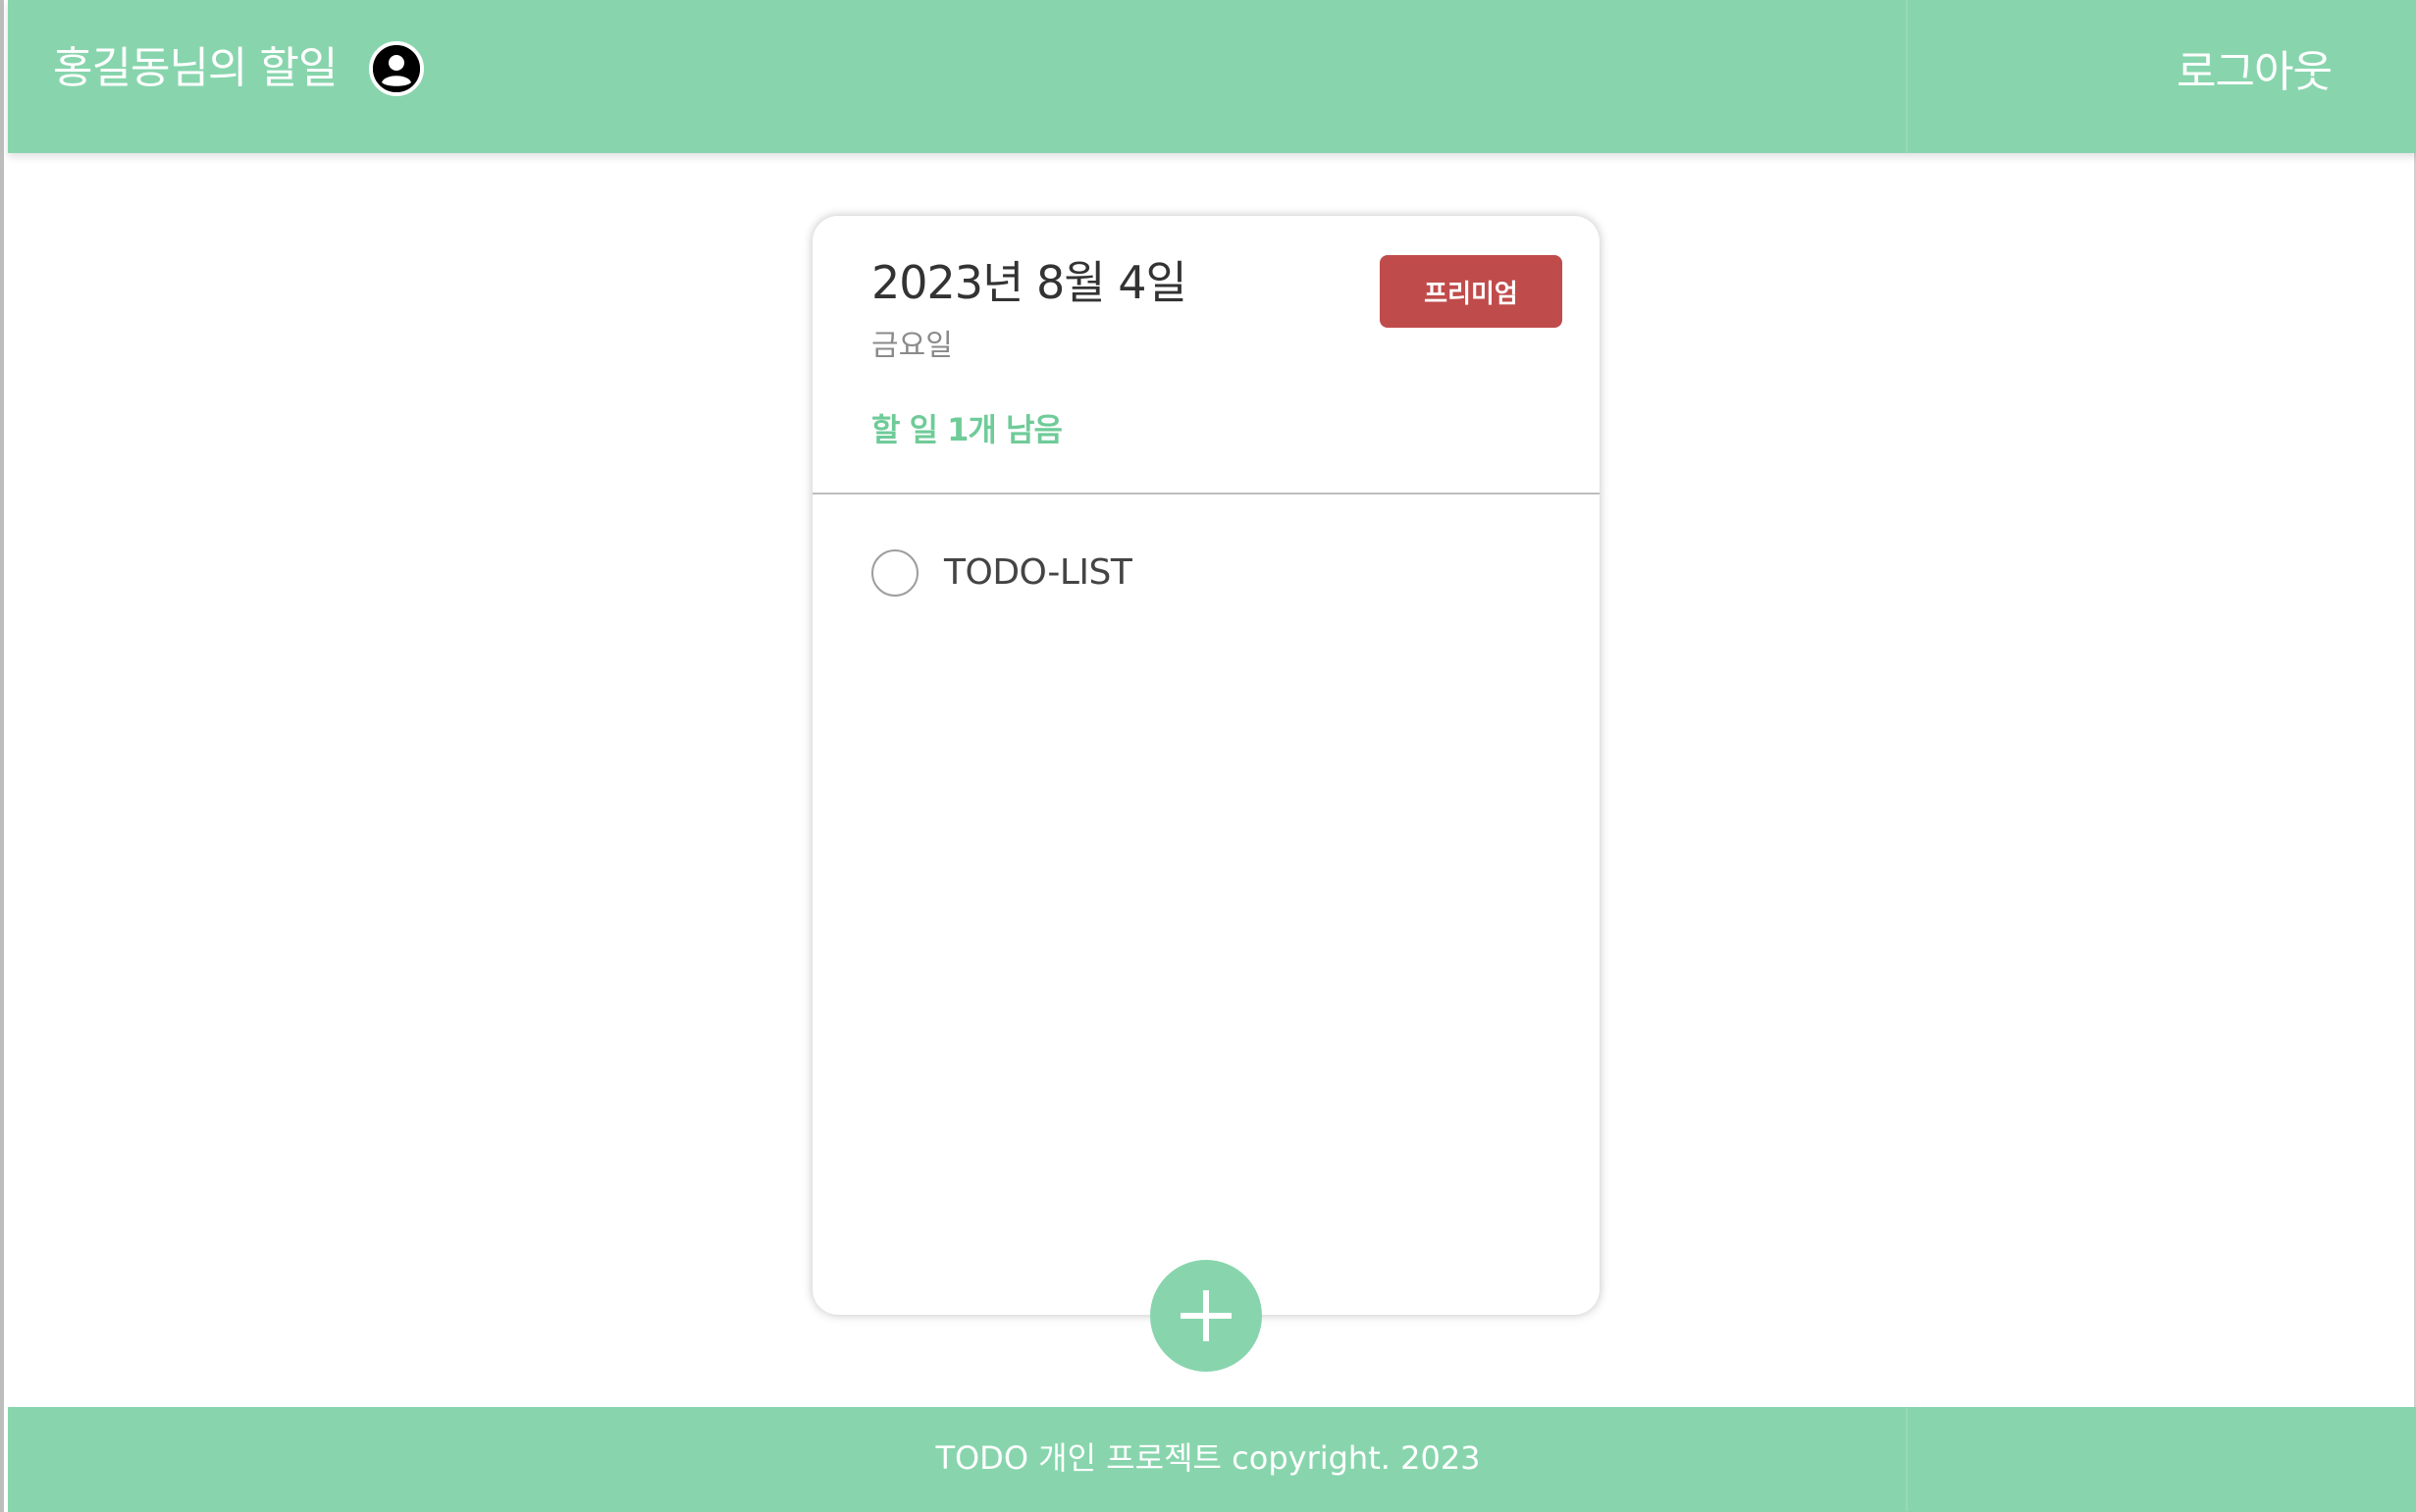 The width and height of the screenshot is (2416, 1512). What do you see at coordinates (895, 573) in the screenshot?
I see `todo-checkbox` at bounding box center [895, 573].